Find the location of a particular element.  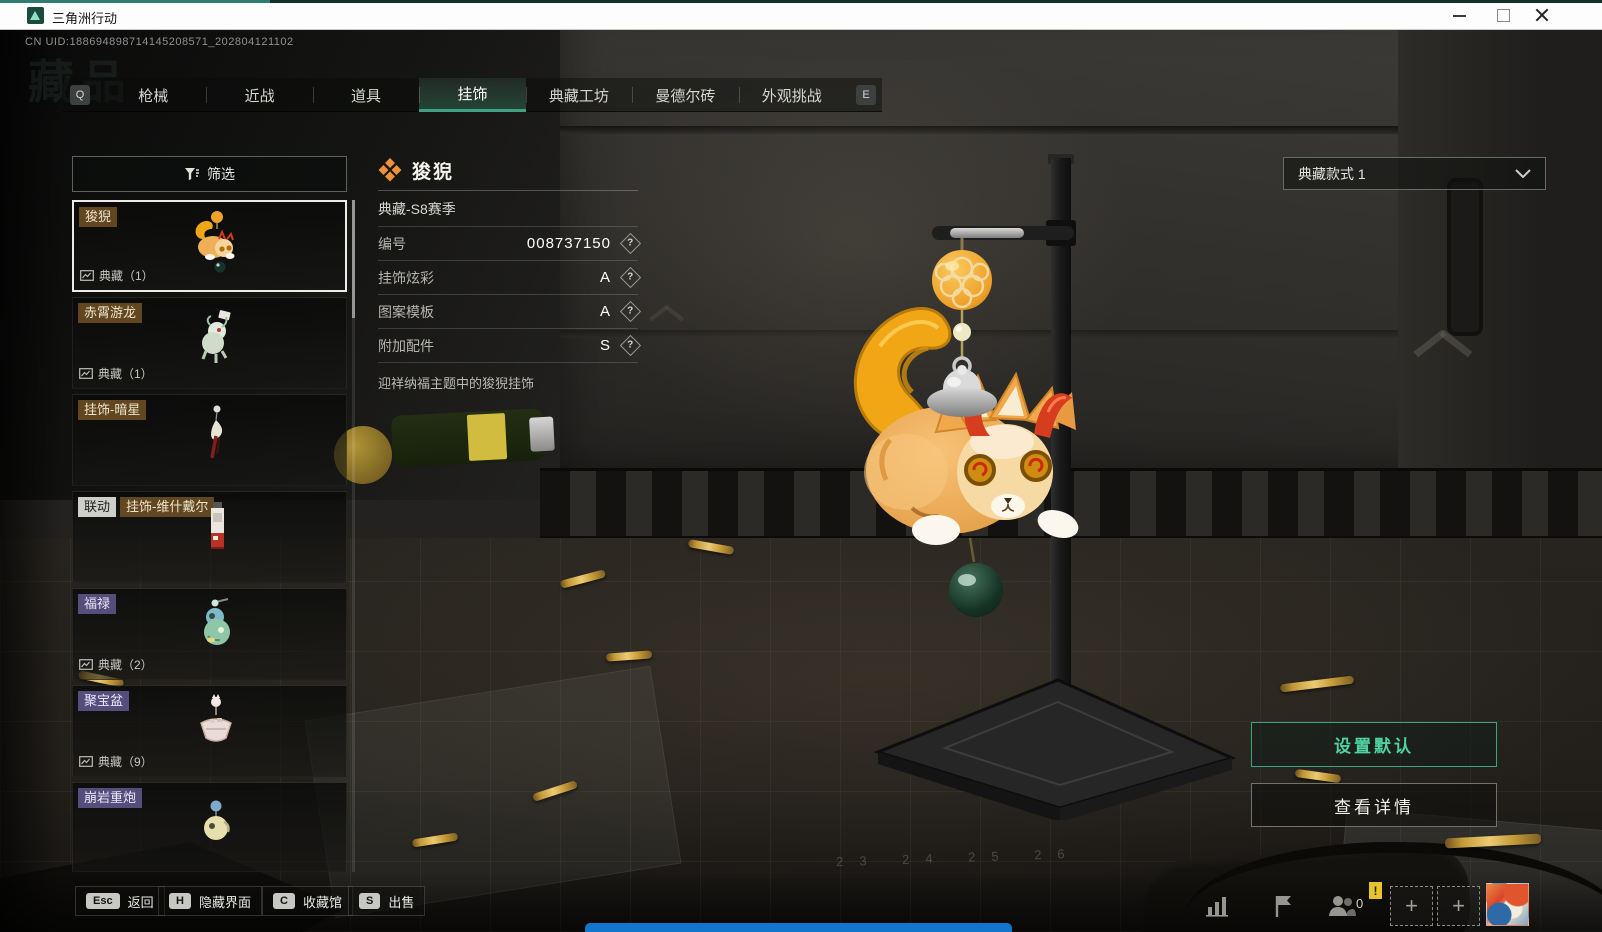

esc-keycap: Esc is located at coordinates (103, 901).